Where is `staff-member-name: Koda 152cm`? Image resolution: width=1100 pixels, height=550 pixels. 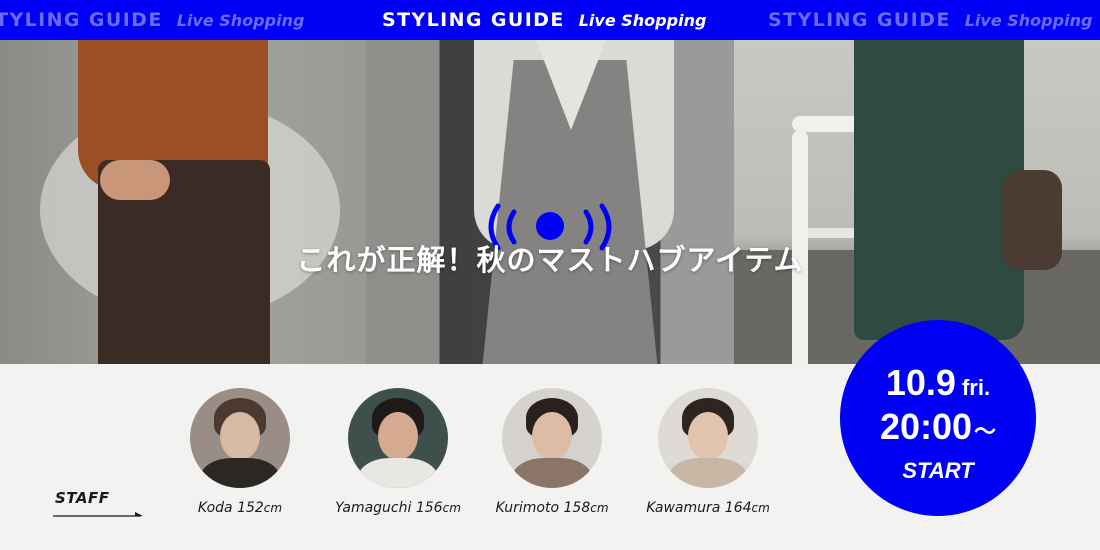 staff-member-name: Koda 152cm is located at coordinates (240, 508).